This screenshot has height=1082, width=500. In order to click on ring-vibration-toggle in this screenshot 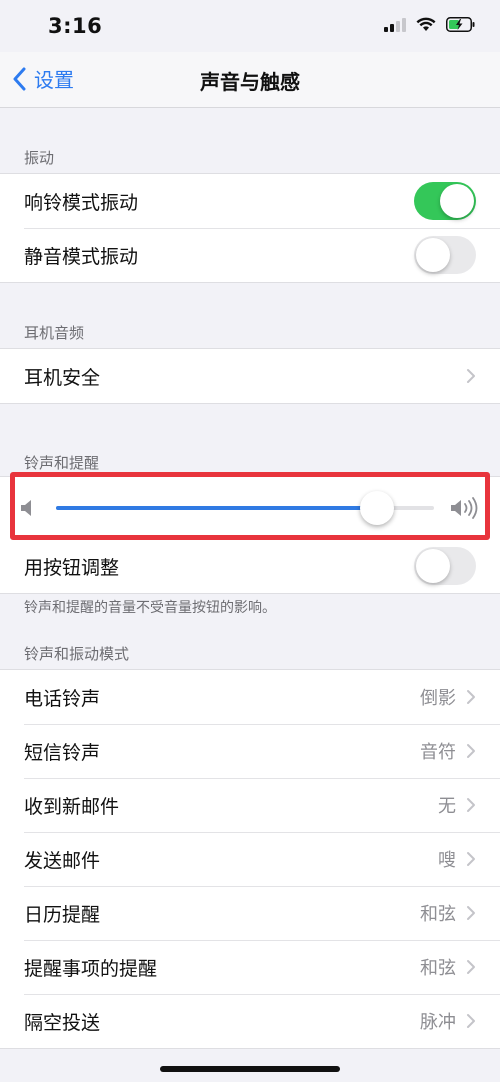, I will do `click(445, 201)`.